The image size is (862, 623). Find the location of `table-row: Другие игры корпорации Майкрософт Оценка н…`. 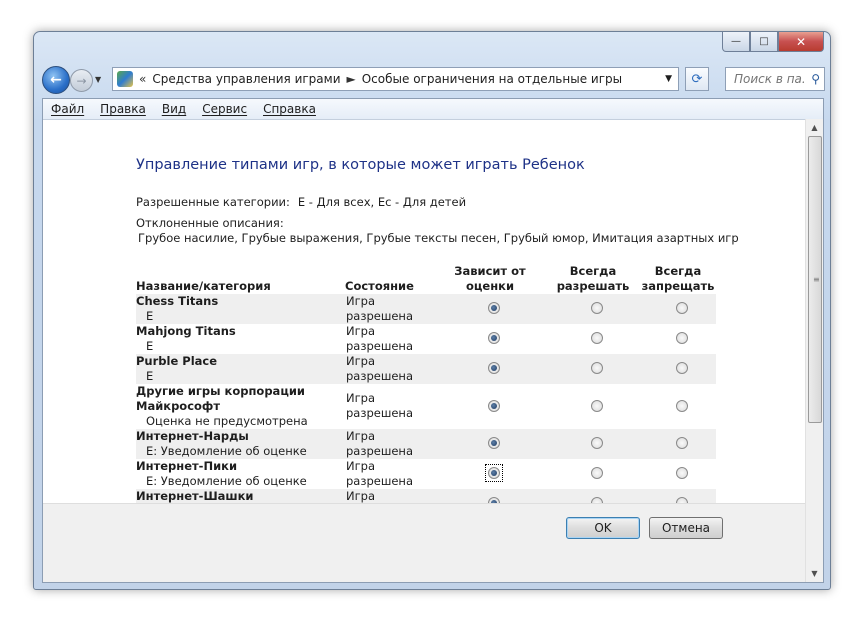

table-row: Другие игры корпорации Майкрософт Оценка н… is located at coordinates (426, 406).